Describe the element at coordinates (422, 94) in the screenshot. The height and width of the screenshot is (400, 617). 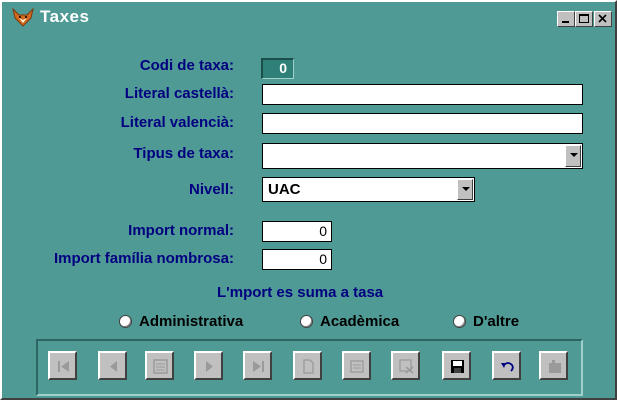
I see `literal-castella-field` at that location.